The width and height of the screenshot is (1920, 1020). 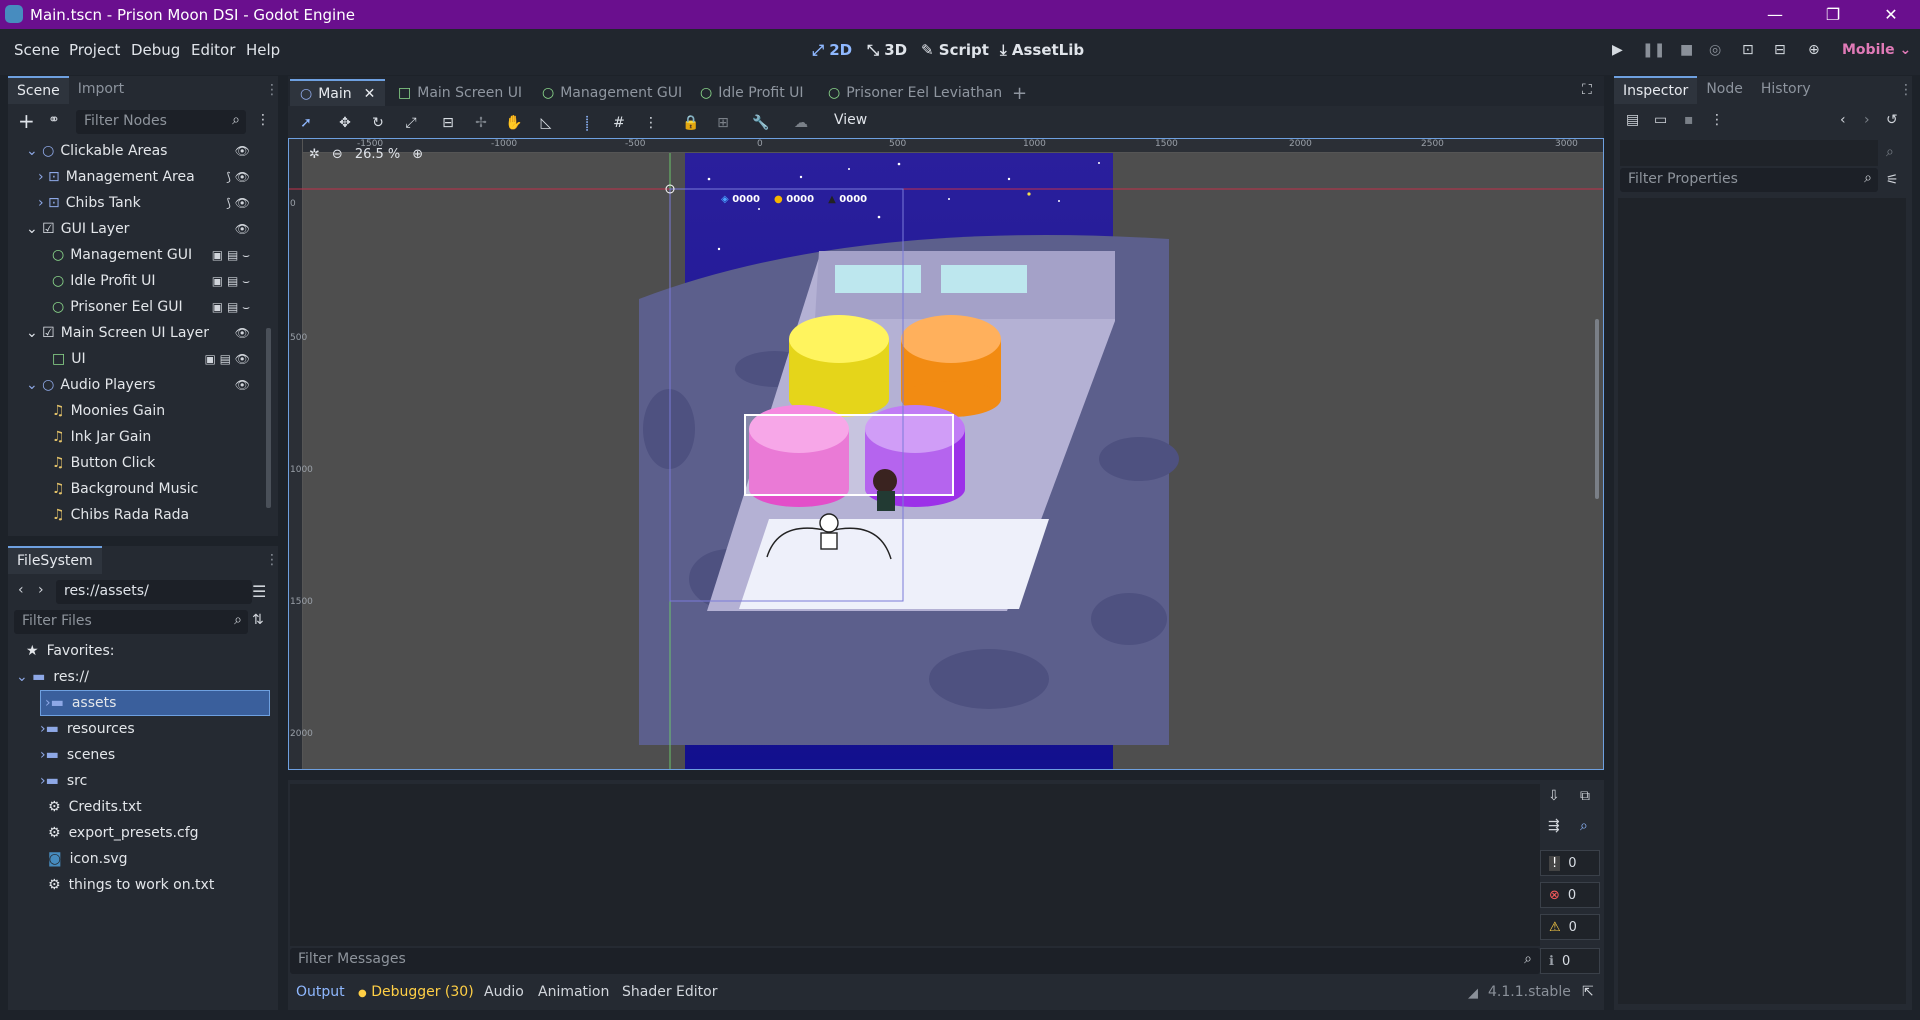 I want to click on object-selector, so click(x=1749, y=153).